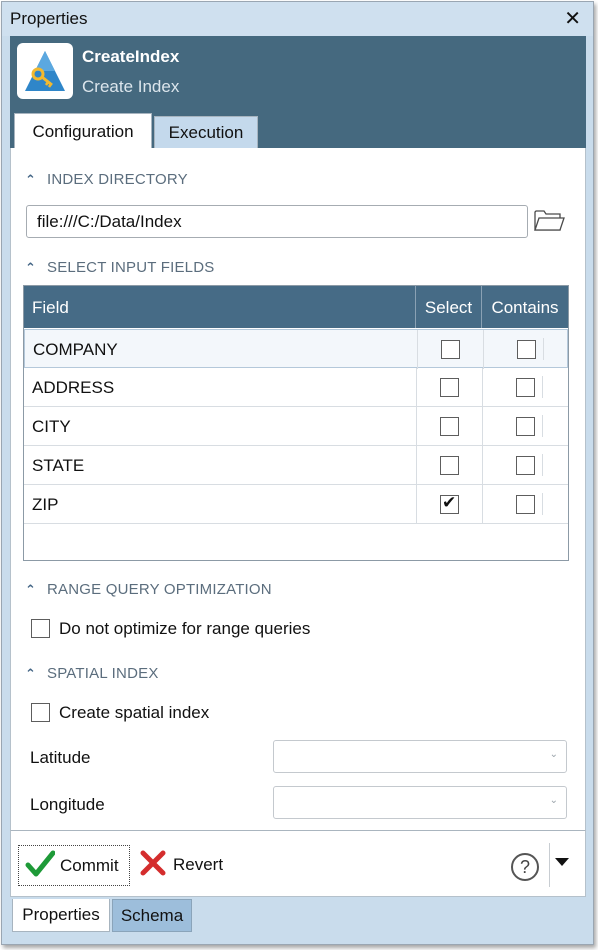 The width and height of the screenshot is (598, 950). I want to click on select-checkbox: ✔, so click(449, 503).